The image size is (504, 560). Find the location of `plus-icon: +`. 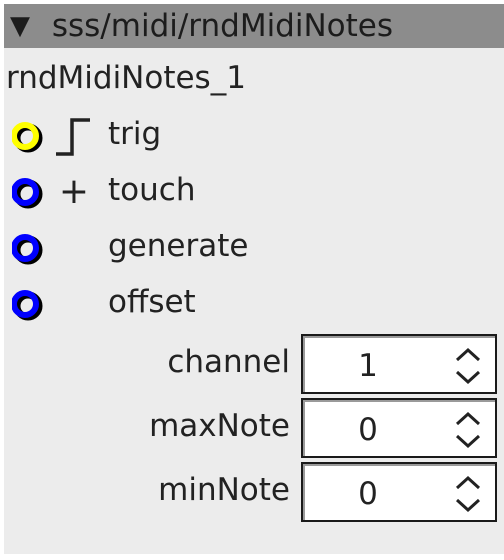

plus-icon: + is located at coordinates (74, 191).